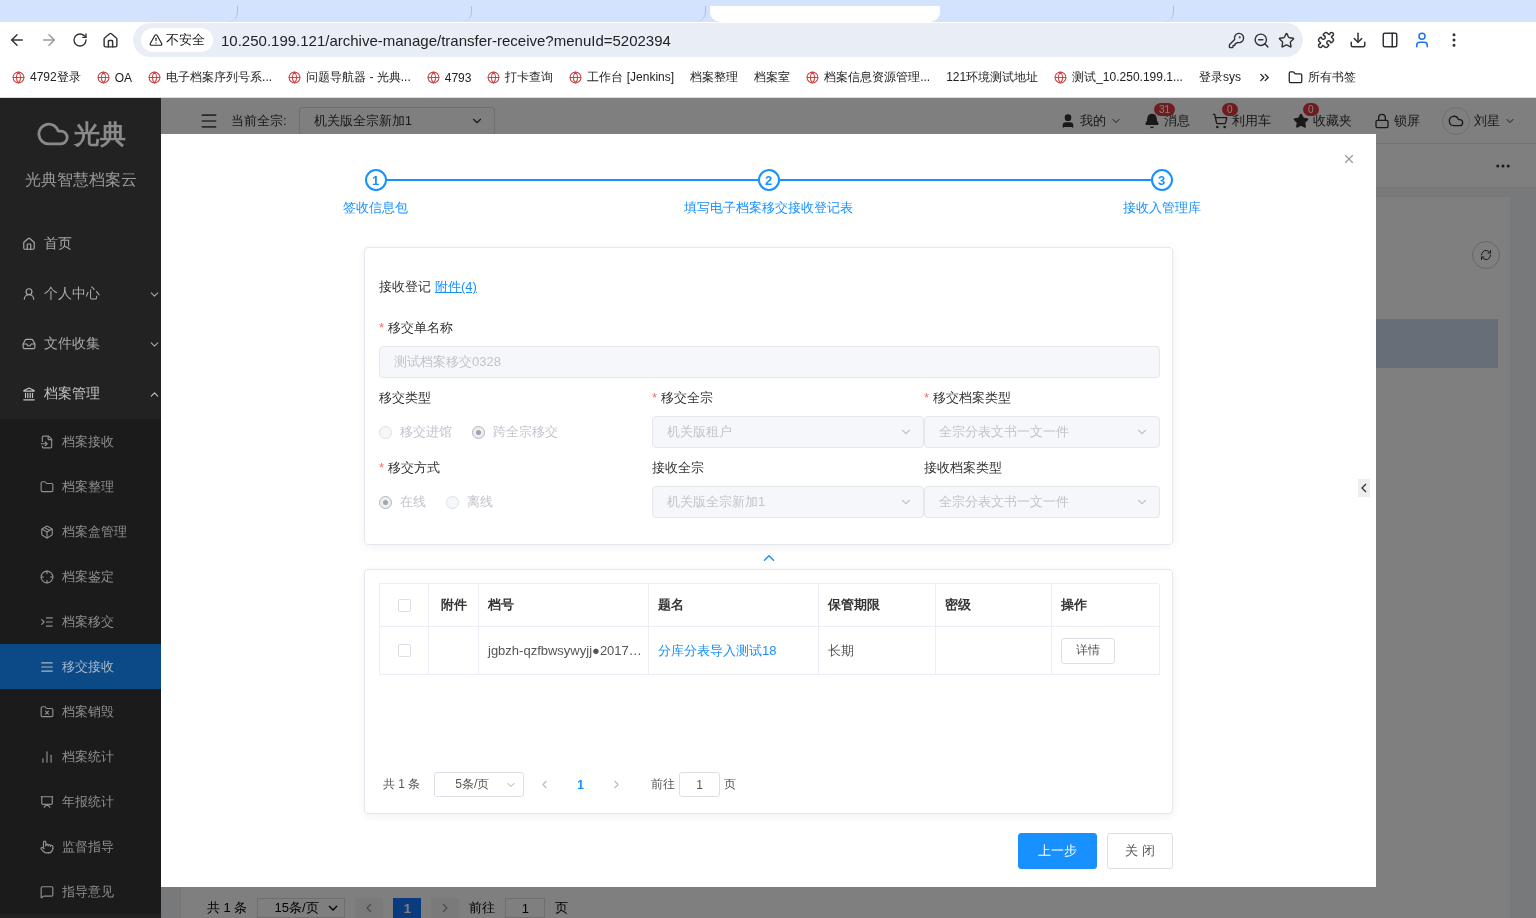 Image resolution: width=1536 pixels, height=918 pixels. Describe the element at coordinates (47, 801) in the screenshot. I see `board-icon` at that location.